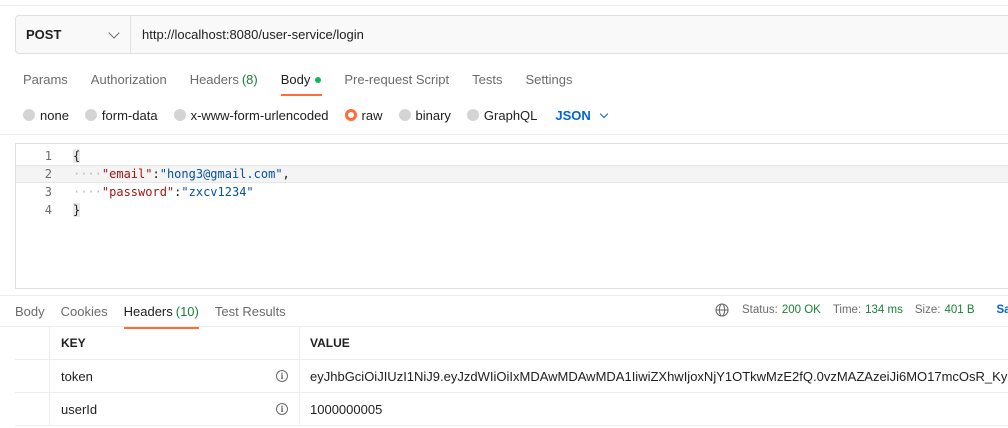 Image resolution: width=1008 pixels, height=428 pixels. What do you see at coordinates (363, 115) in the screenshot?
I see `radio-raw: raw` at bounding box center [363, 115].